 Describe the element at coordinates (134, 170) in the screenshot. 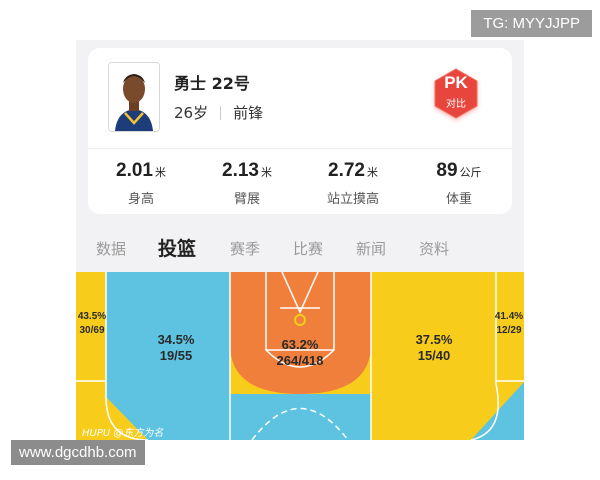

I see `stat-value: 2.01` at that location.